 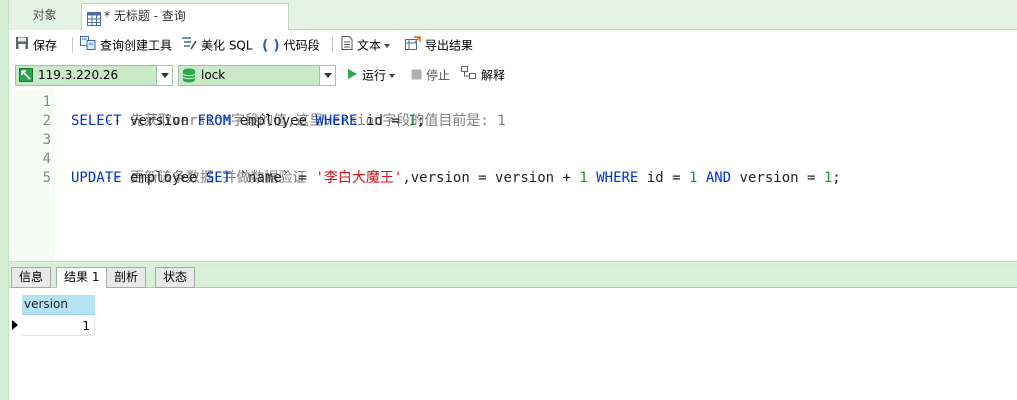 What do you see at coordinates (4, 200) in the screenshot?
I see `left-edge-strip` at bounding box center [4, 200].